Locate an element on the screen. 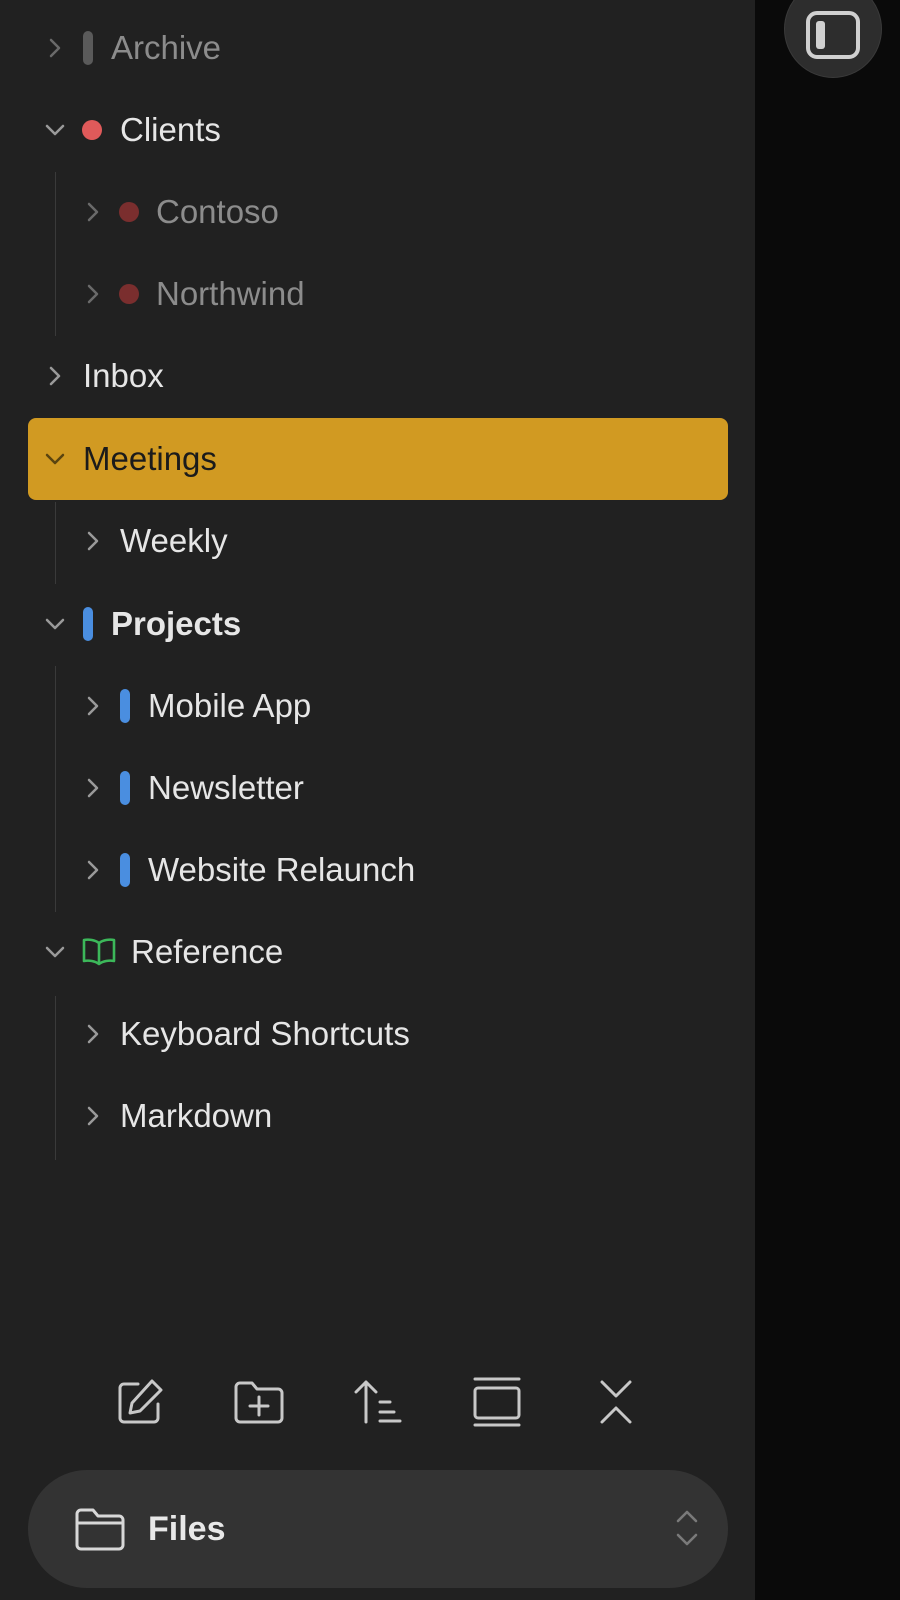 This screenshot has width=900, height=1600. folder-label: Meetings is located at coordinates (150, 458).